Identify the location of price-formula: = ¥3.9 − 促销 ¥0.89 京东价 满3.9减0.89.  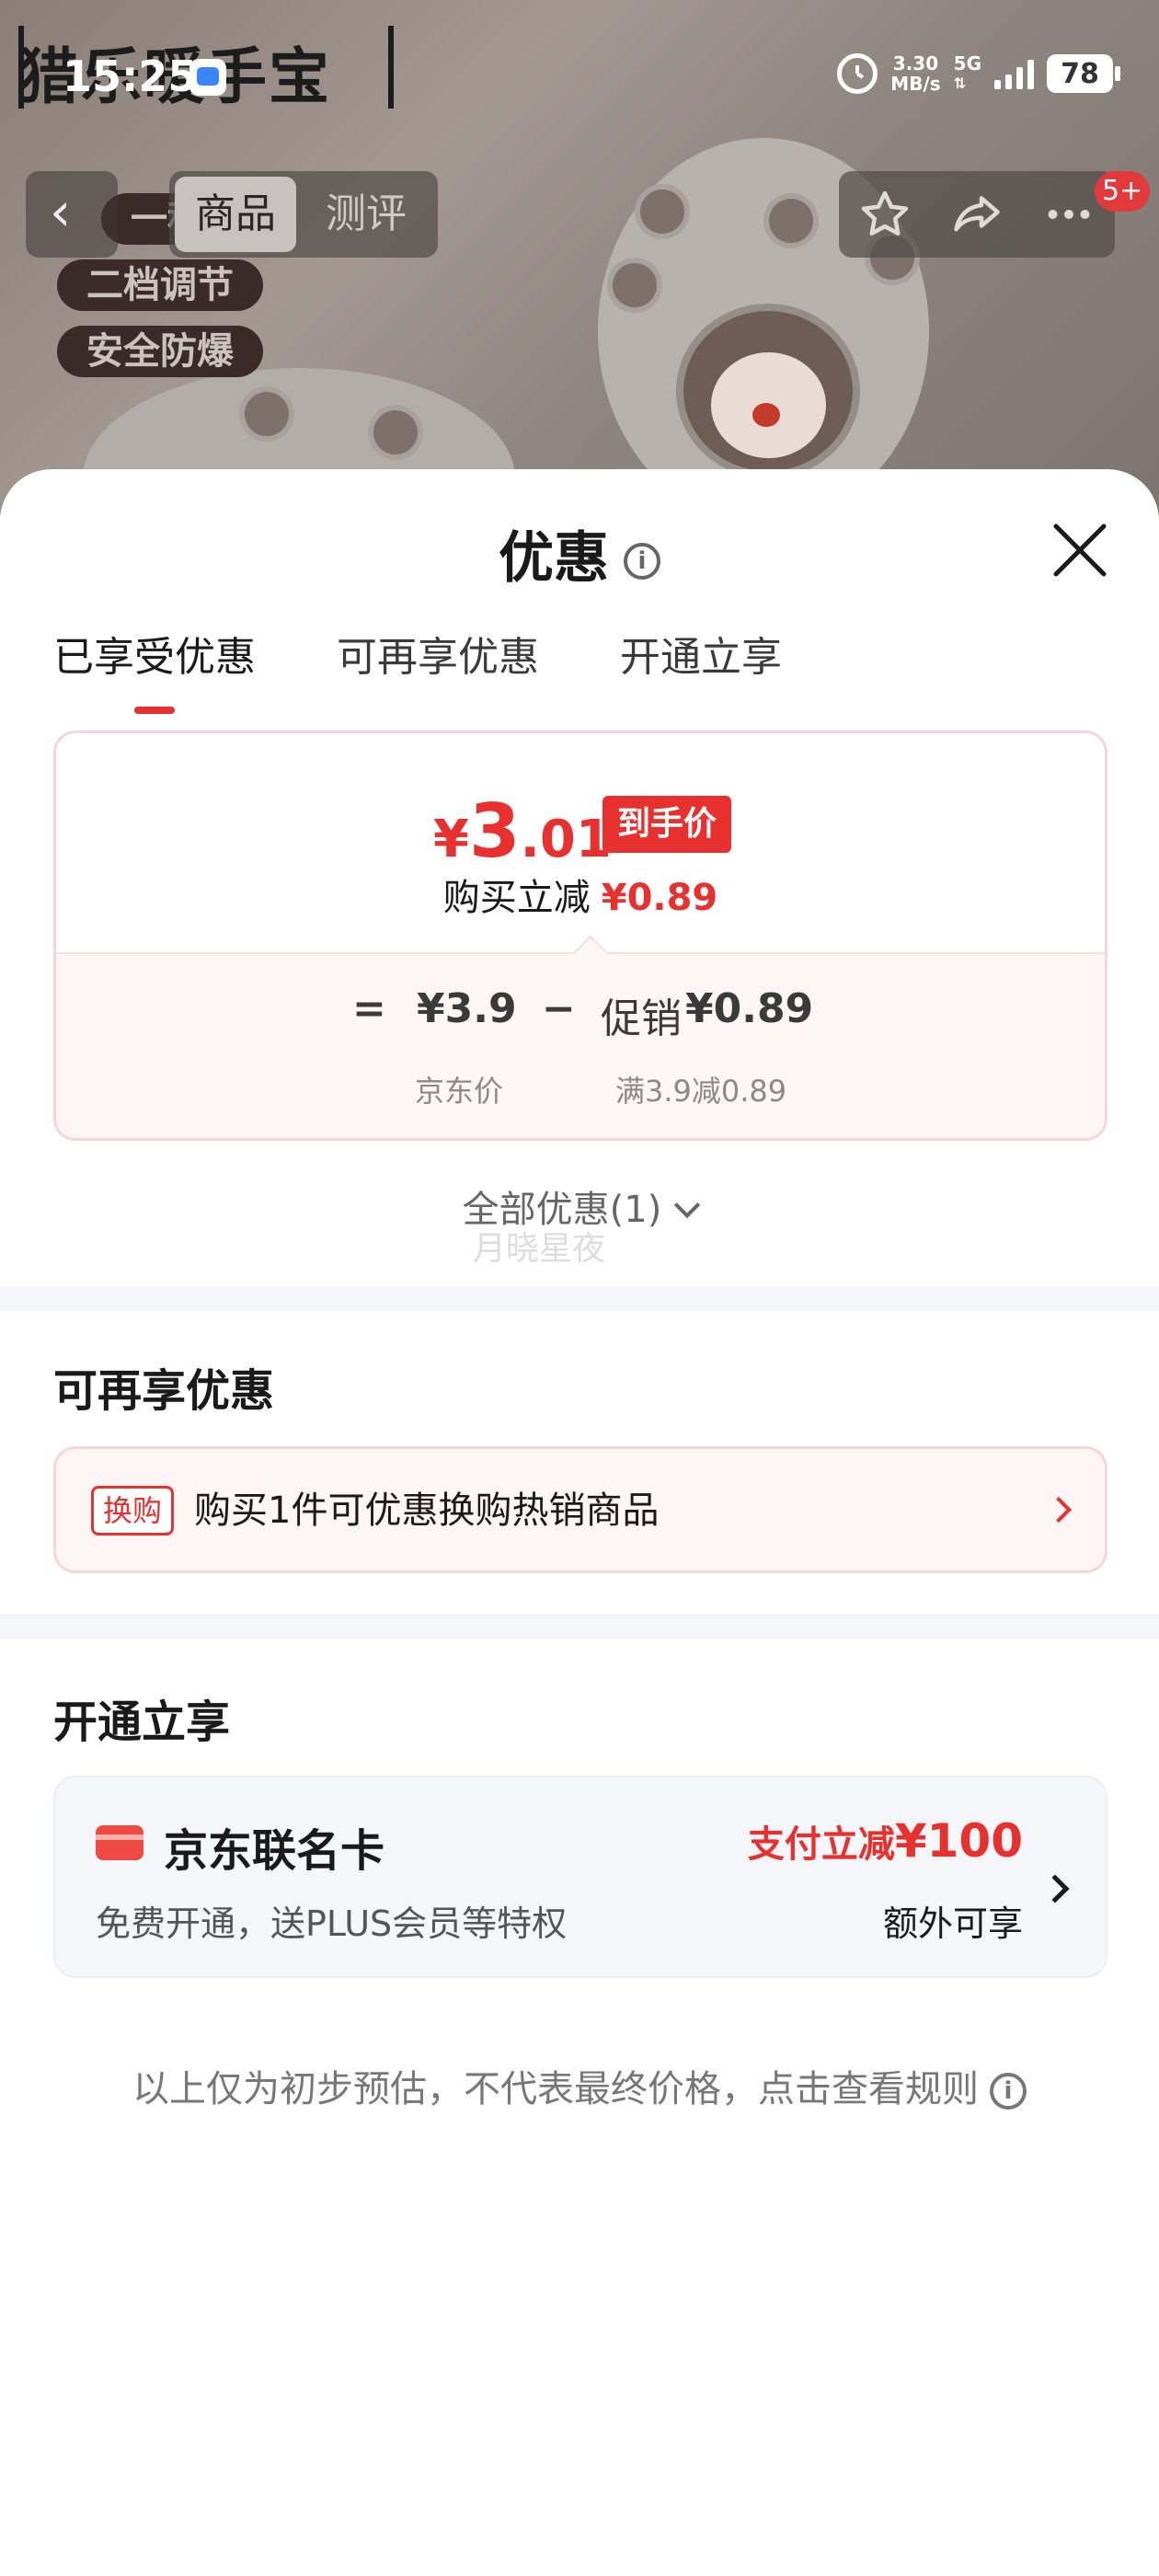
(580, 1045).